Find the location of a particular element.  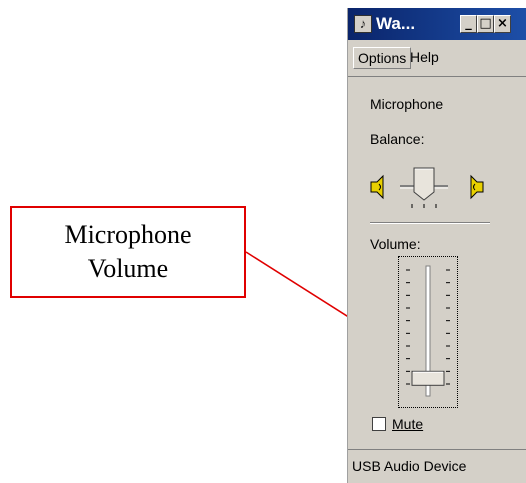

mute-label: Mute is located at coordinates (407, 424).